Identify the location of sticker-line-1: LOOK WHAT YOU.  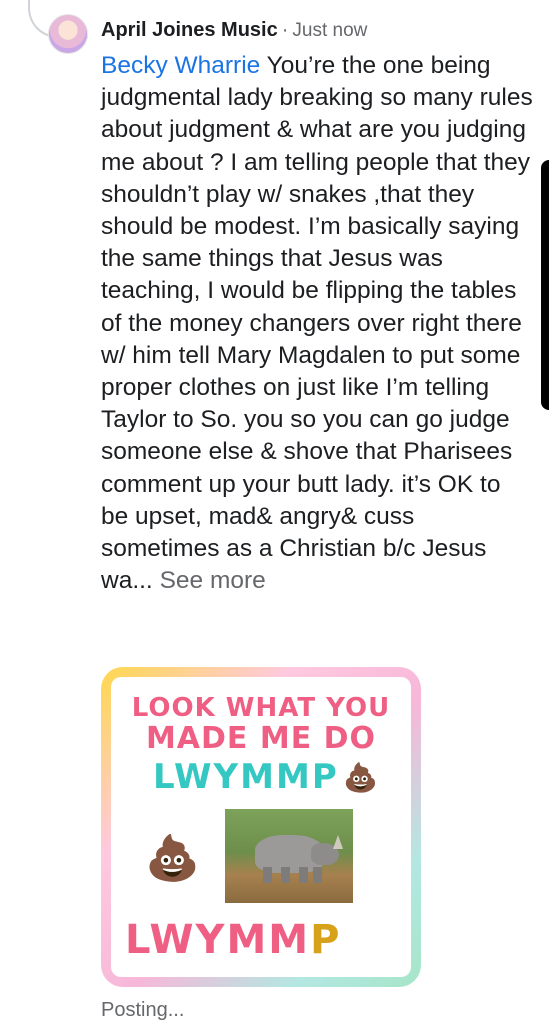
(261, 708).